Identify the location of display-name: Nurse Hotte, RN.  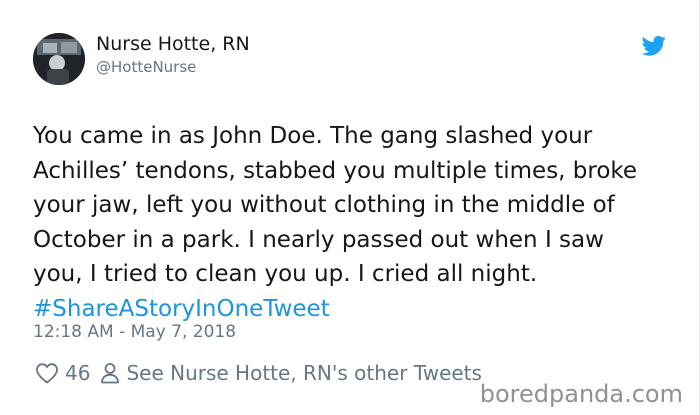
(173, 44).